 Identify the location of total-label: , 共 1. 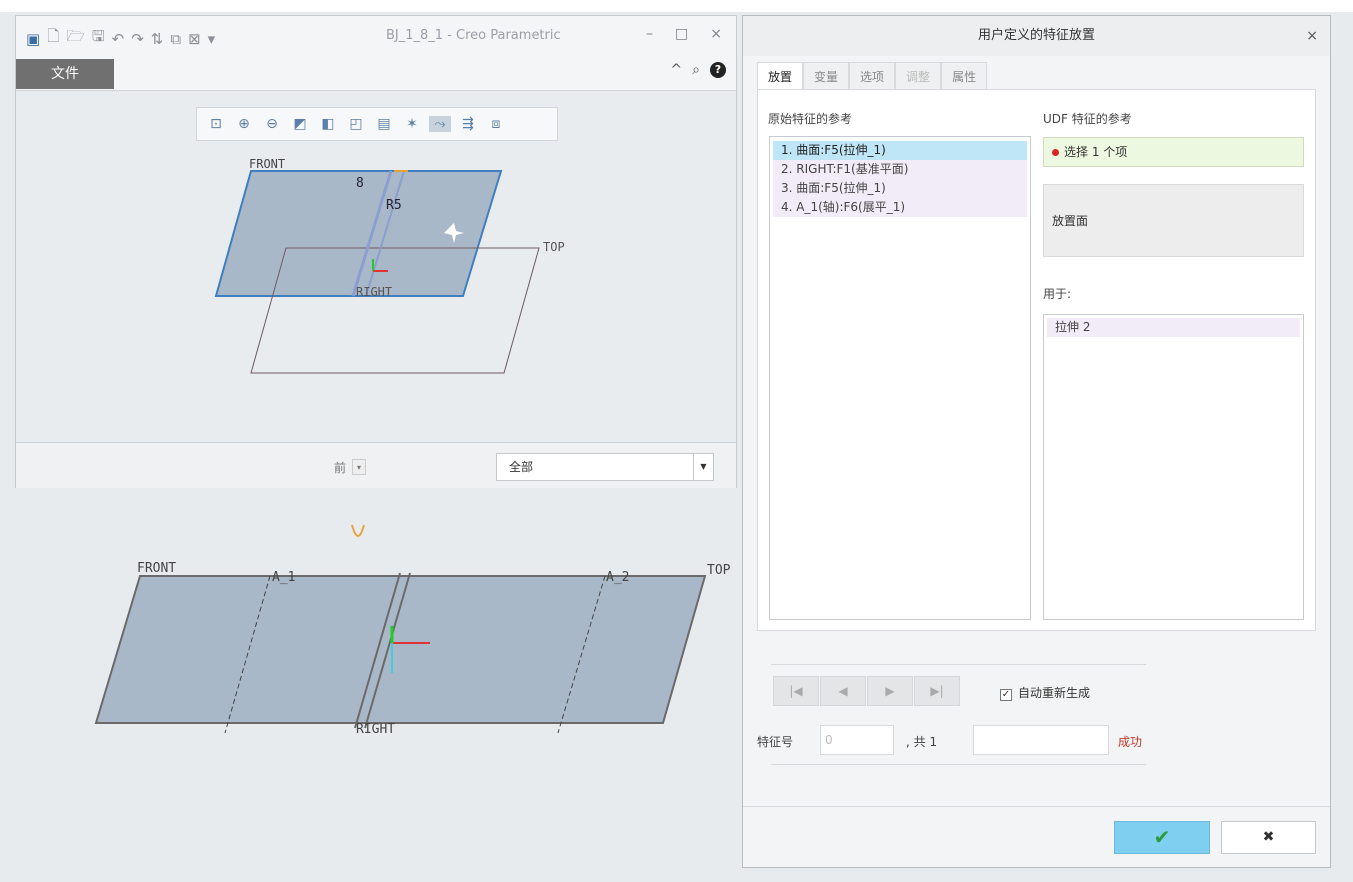
(922, 742).